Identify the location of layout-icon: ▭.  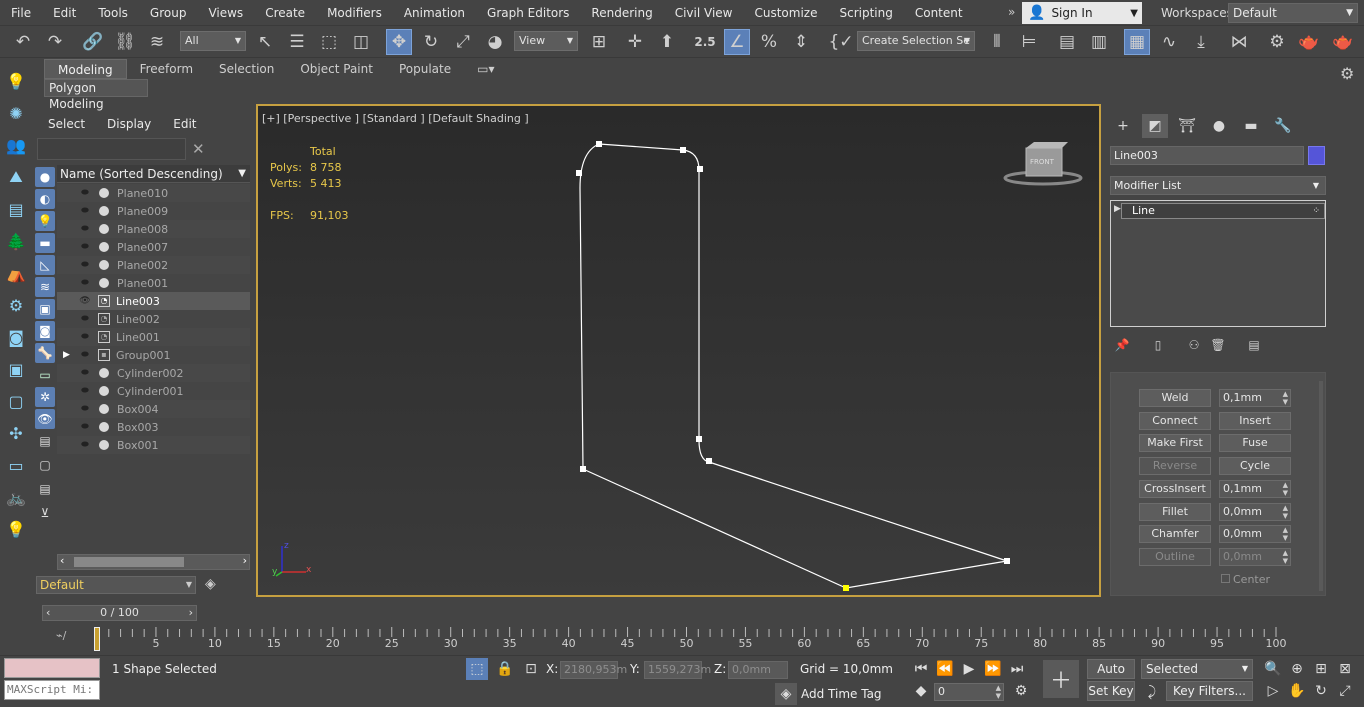
(16, 465).